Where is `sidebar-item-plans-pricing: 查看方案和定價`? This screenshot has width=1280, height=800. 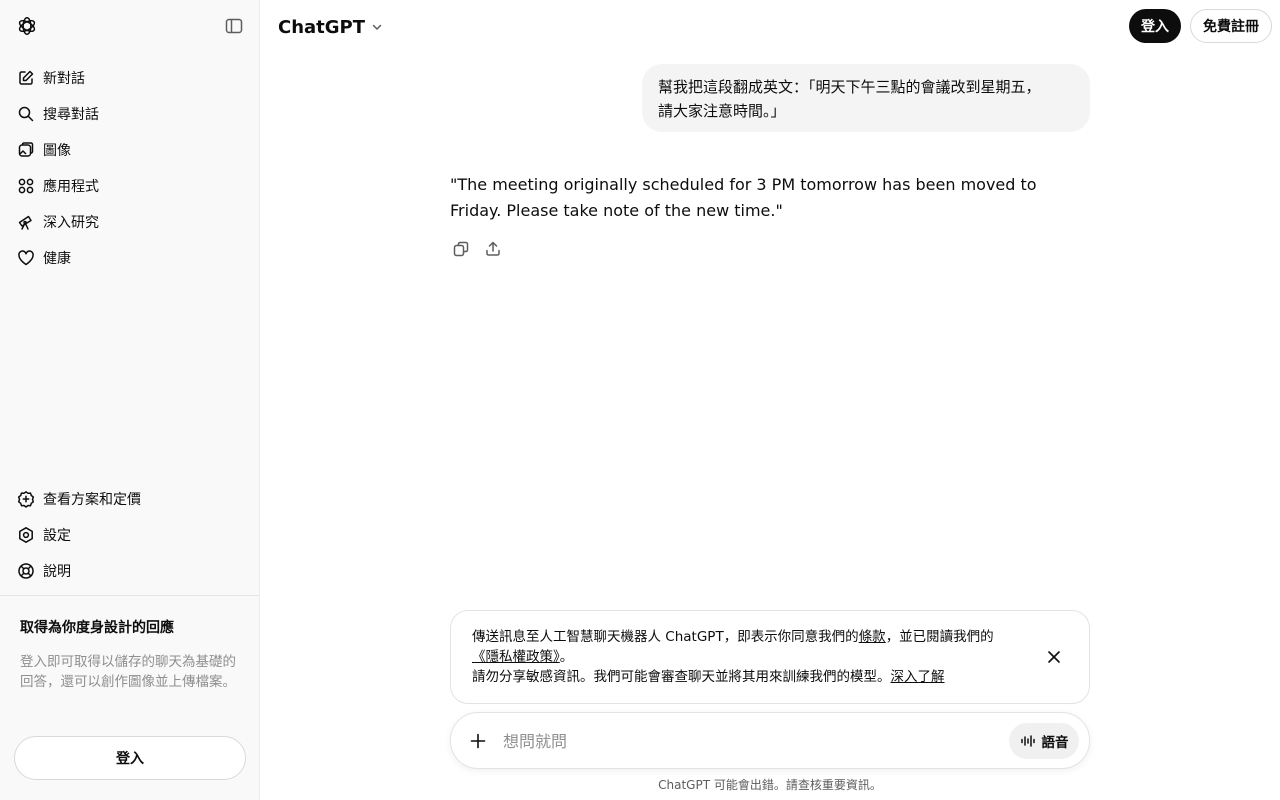 sidebar-item-plans-pricing: 查看方案和定價 is located at coordinates (130, 499).